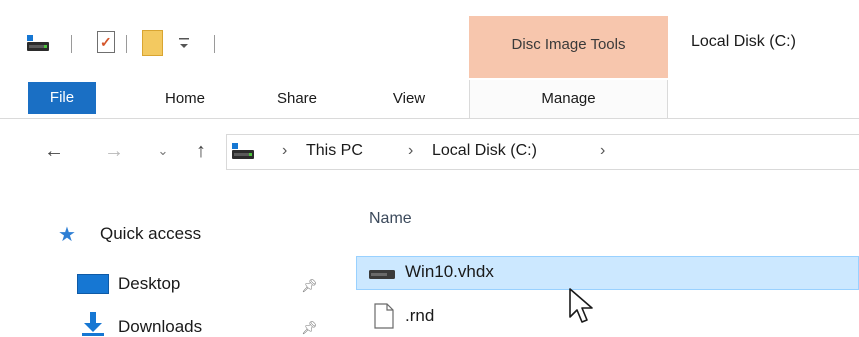 The image size is (859, 337). I want to click on virtual-disk-icon, so click(382, 274).